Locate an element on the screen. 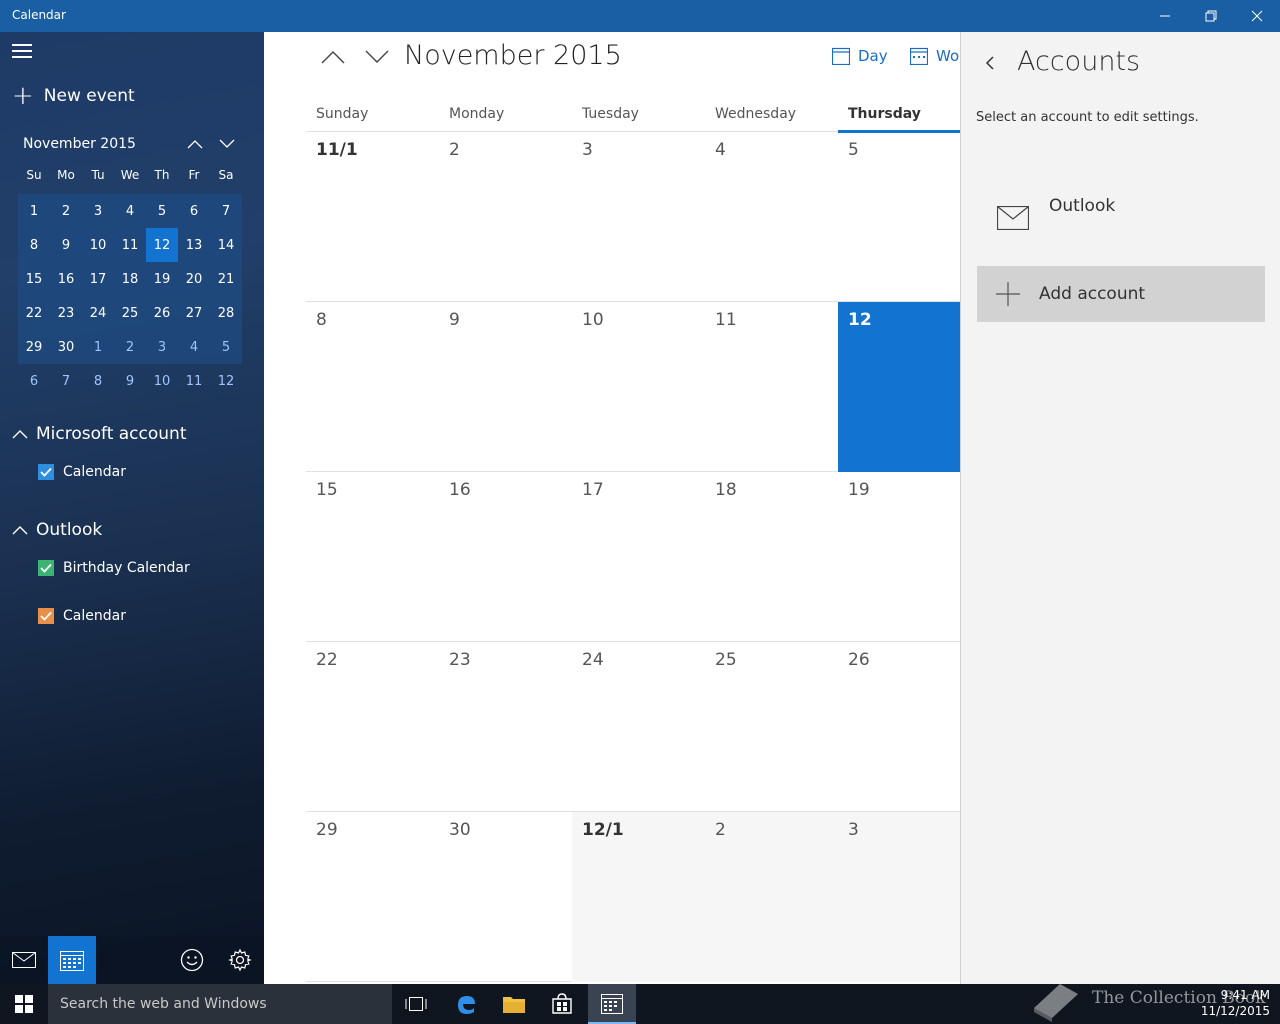  feedback-button is located at coordinates (192, 960).